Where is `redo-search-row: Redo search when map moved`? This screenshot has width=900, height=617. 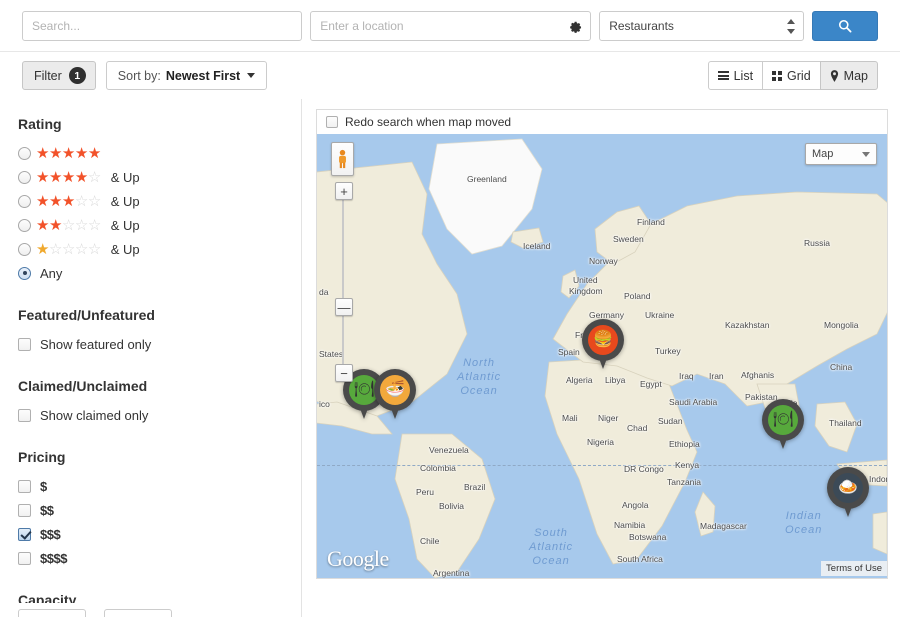
redo-search-row: Redo search when map moved is located at coordinates (602, 122).